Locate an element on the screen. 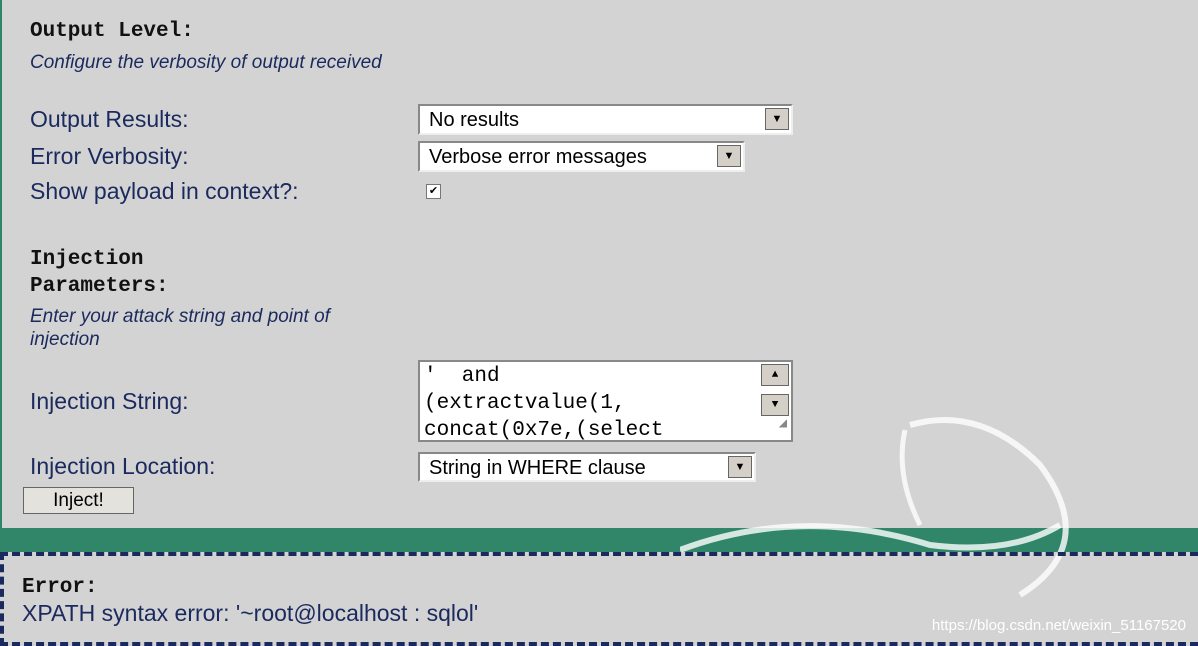  selected-value: No results is located at coordinates (474, 120).